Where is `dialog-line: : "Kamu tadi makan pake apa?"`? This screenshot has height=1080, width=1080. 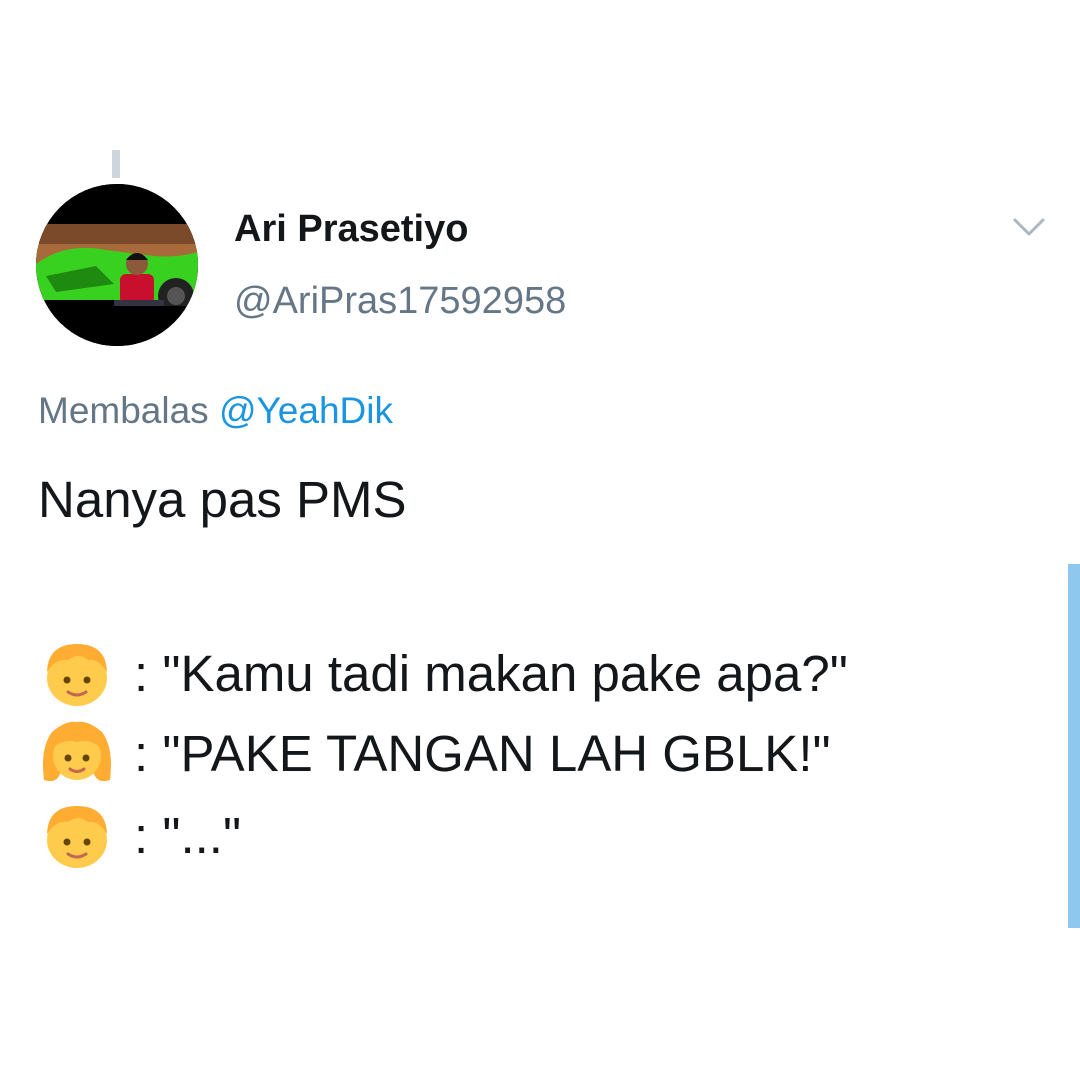 dialog-line: : "Kamu tadi makan pake apa?" is located at coordinates (443, 673).